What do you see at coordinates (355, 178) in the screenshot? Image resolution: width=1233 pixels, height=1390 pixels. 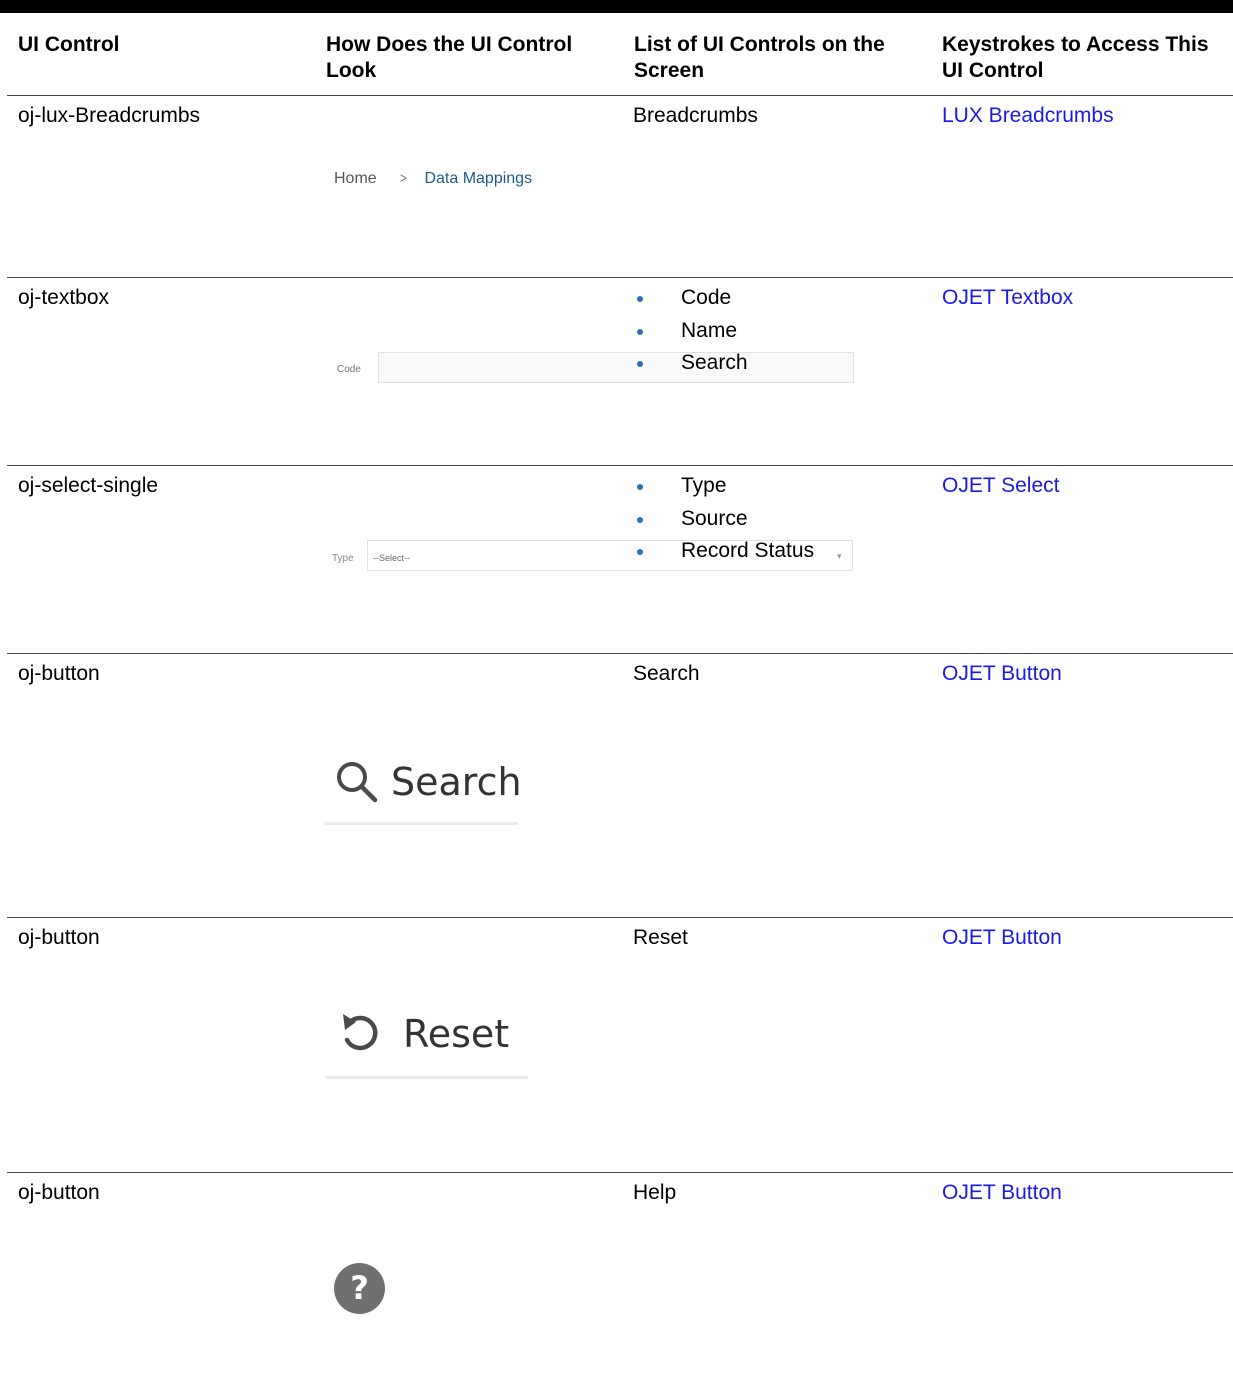 I see `breadcrumb-home: Home` at bounding box center [355, 178].